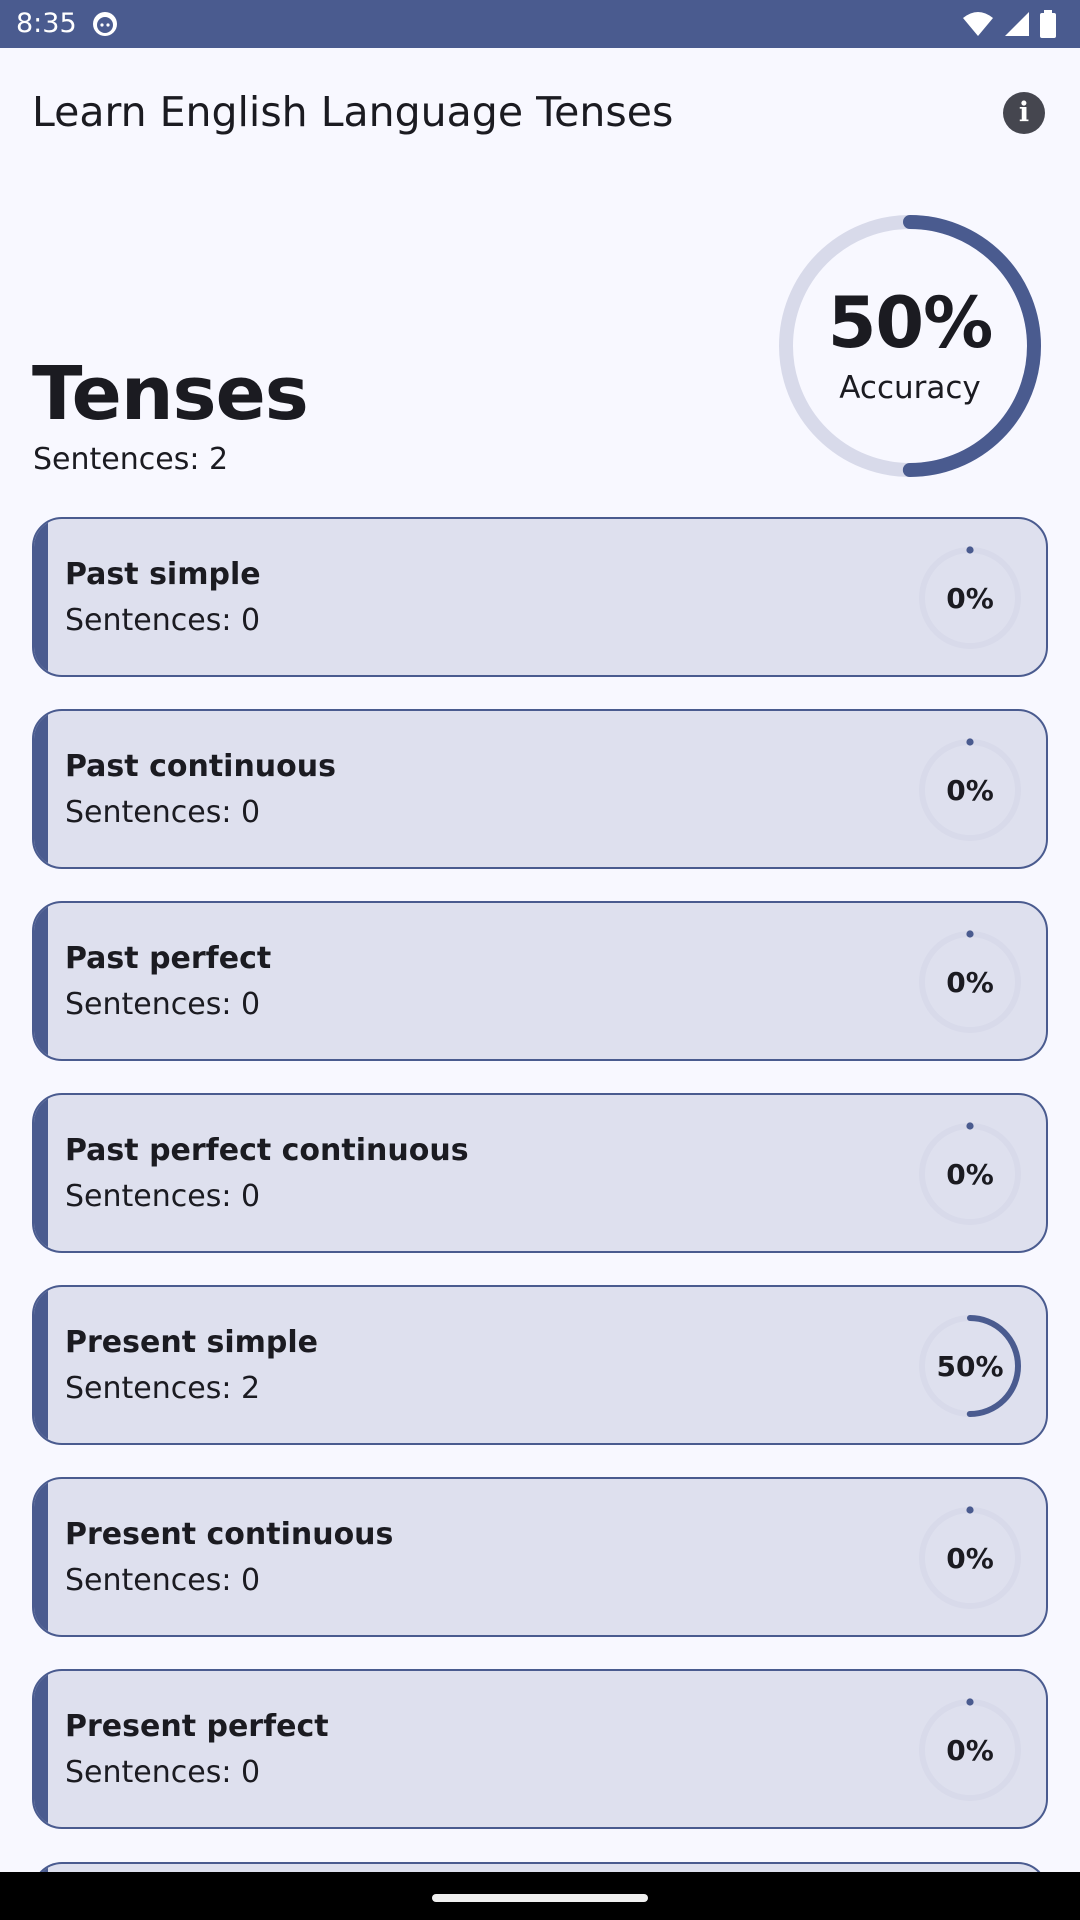 The height and width of the screenshot is (1920, 1080). I want to click on tense-card-past-continuous: Past continuous Sentences: 0 0%, so click(540, 789).